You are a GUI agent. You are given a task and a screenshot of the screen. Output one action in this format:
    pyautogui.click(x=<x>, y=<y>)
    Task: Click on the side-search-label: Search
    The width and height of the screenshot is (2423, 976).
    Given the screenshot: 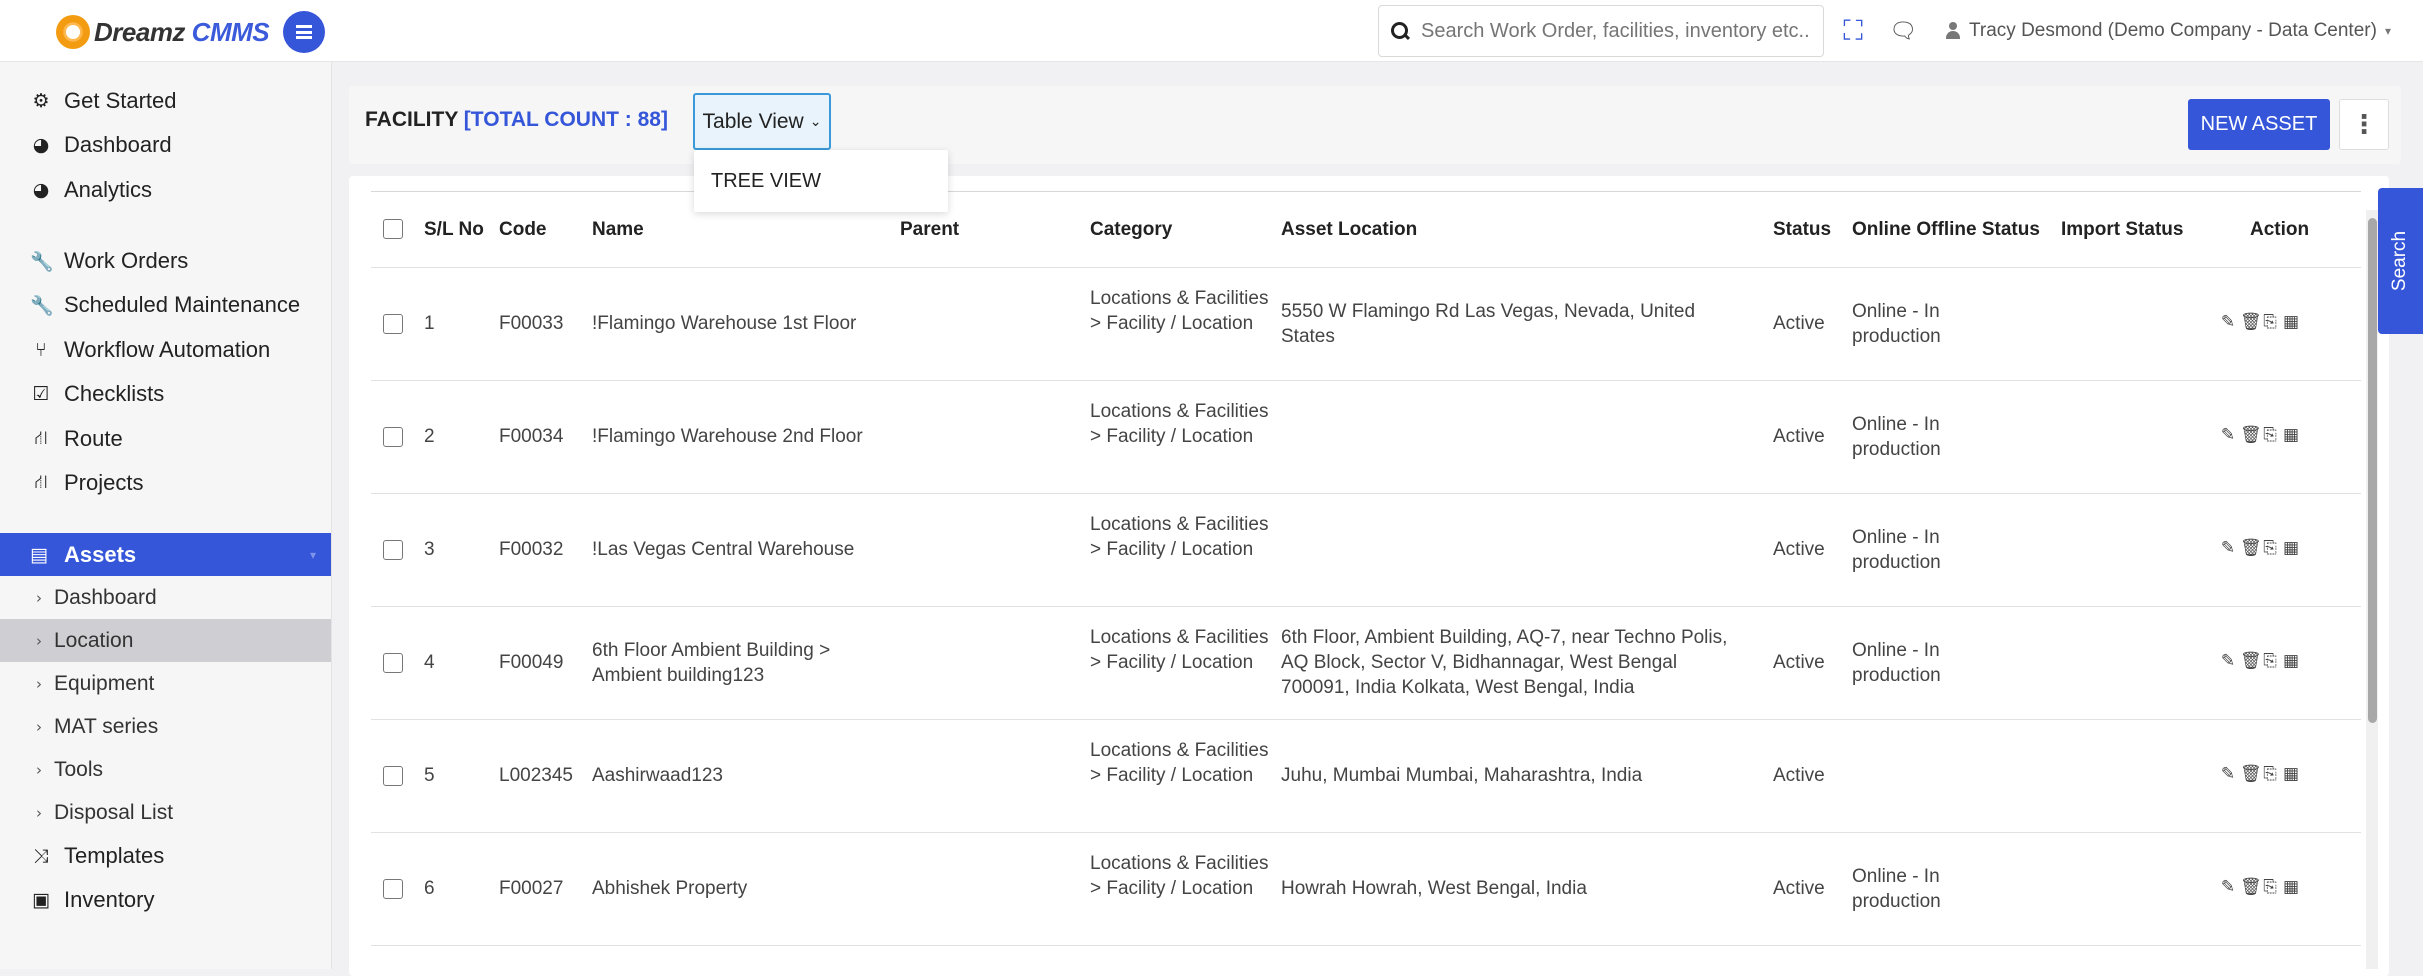 What is the action you would take?
    pyautogui.click(x=2400, y=261)
    